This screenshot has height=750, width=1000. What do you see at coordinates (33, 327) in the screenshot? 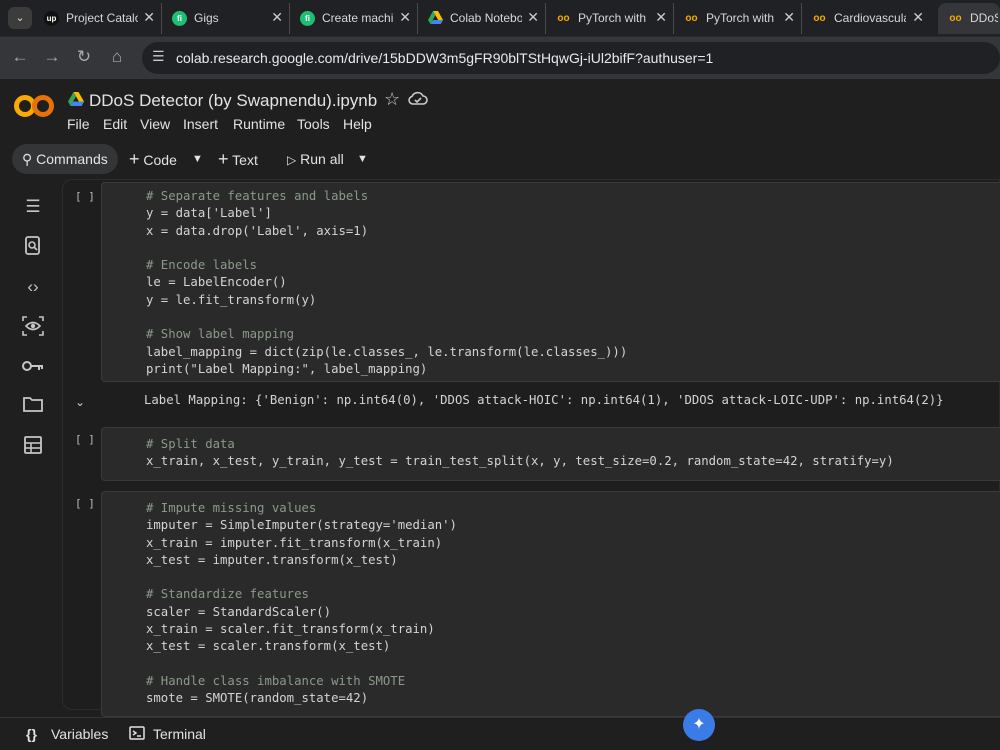
I see `secrets-eye-icon` at bounding box center [33, 327].